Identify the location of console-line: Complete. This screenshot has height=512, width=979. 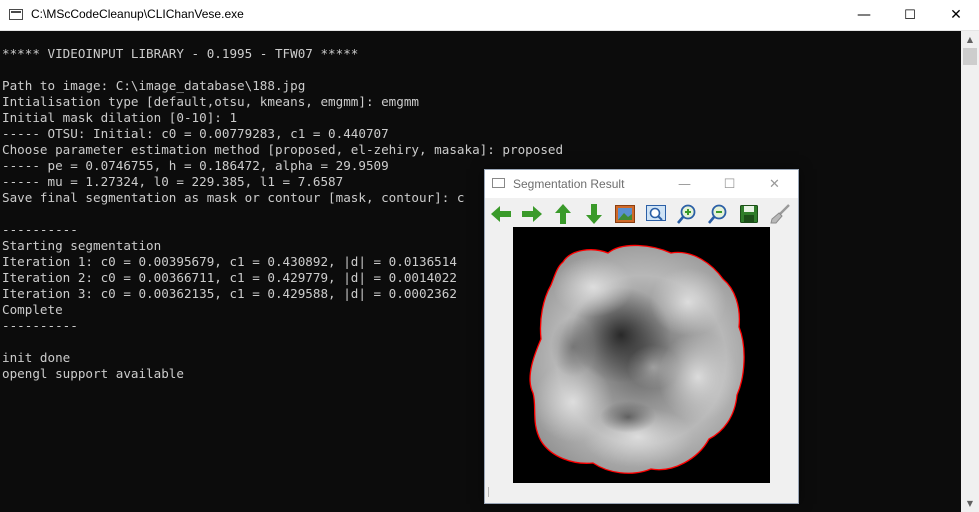
(32, 309).